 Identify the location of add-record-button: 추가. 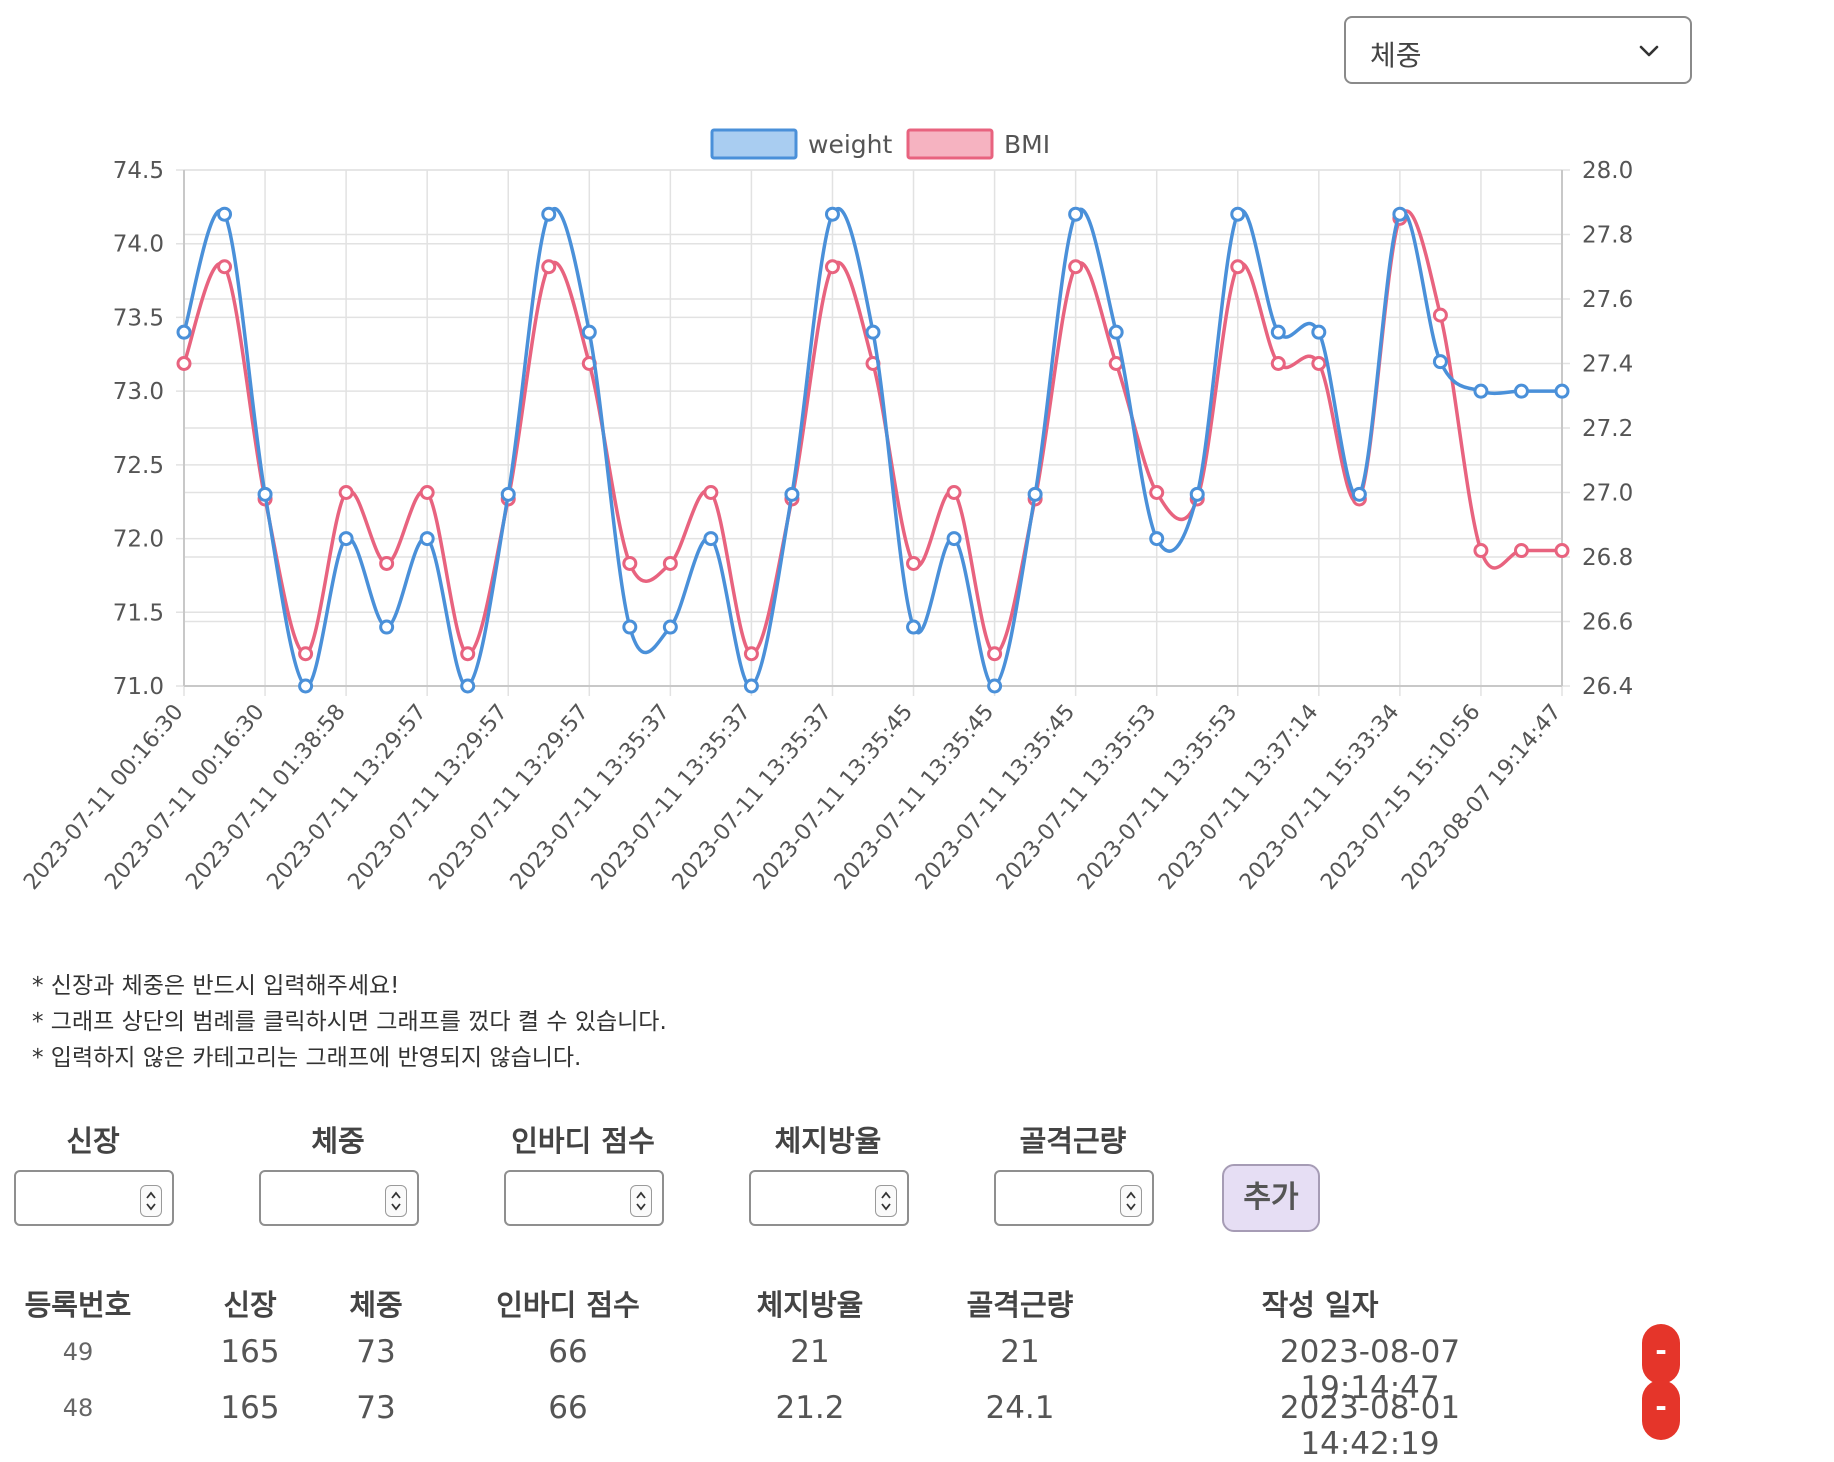
(1271, 1198).